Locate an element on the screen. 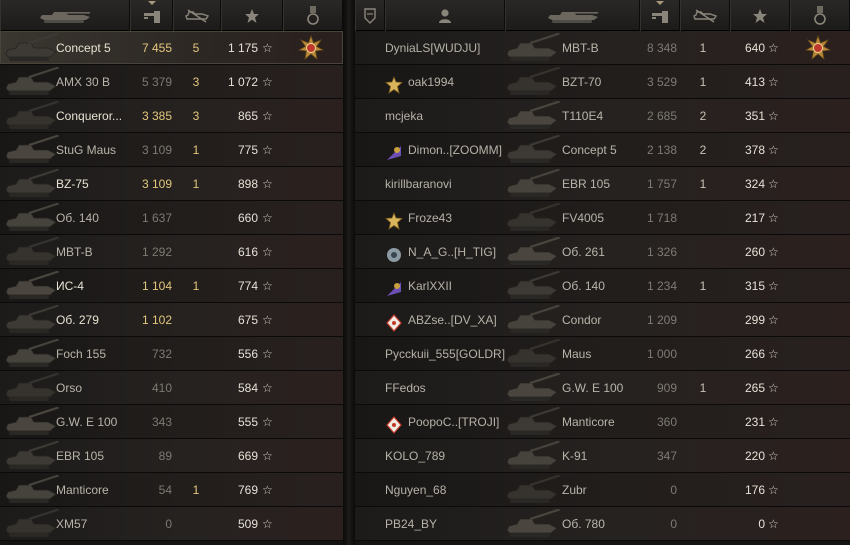 The height and width of the screenshot is (545, 850). table-row: AMX 30 B 5 379 3 1 072 ☆ is located at coordinates (171, 82).